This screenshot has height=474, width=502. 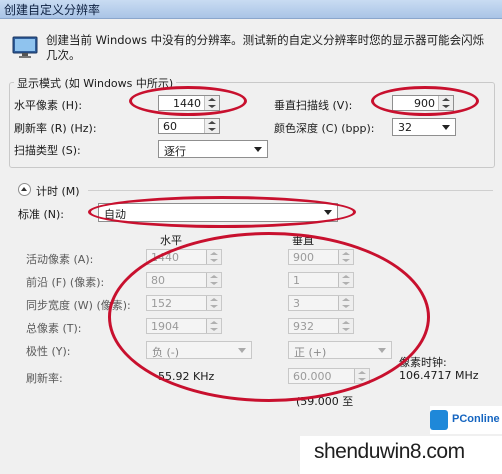 I want to click on front-porch-label: 前沿 (F) (像素):, so click(x=65, y=282).